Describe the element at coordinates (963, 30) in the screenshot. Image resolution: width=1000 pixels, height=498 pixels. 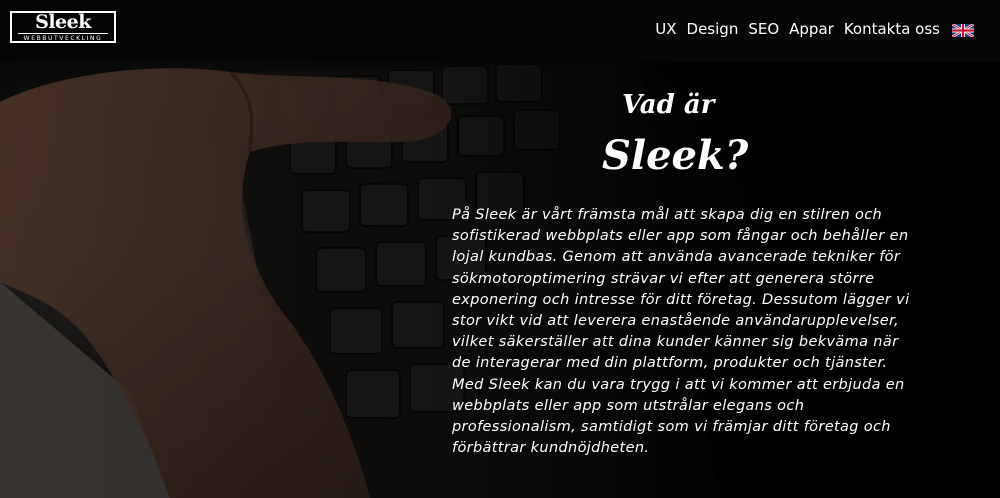
I see `uk-flag-icon` at that location.